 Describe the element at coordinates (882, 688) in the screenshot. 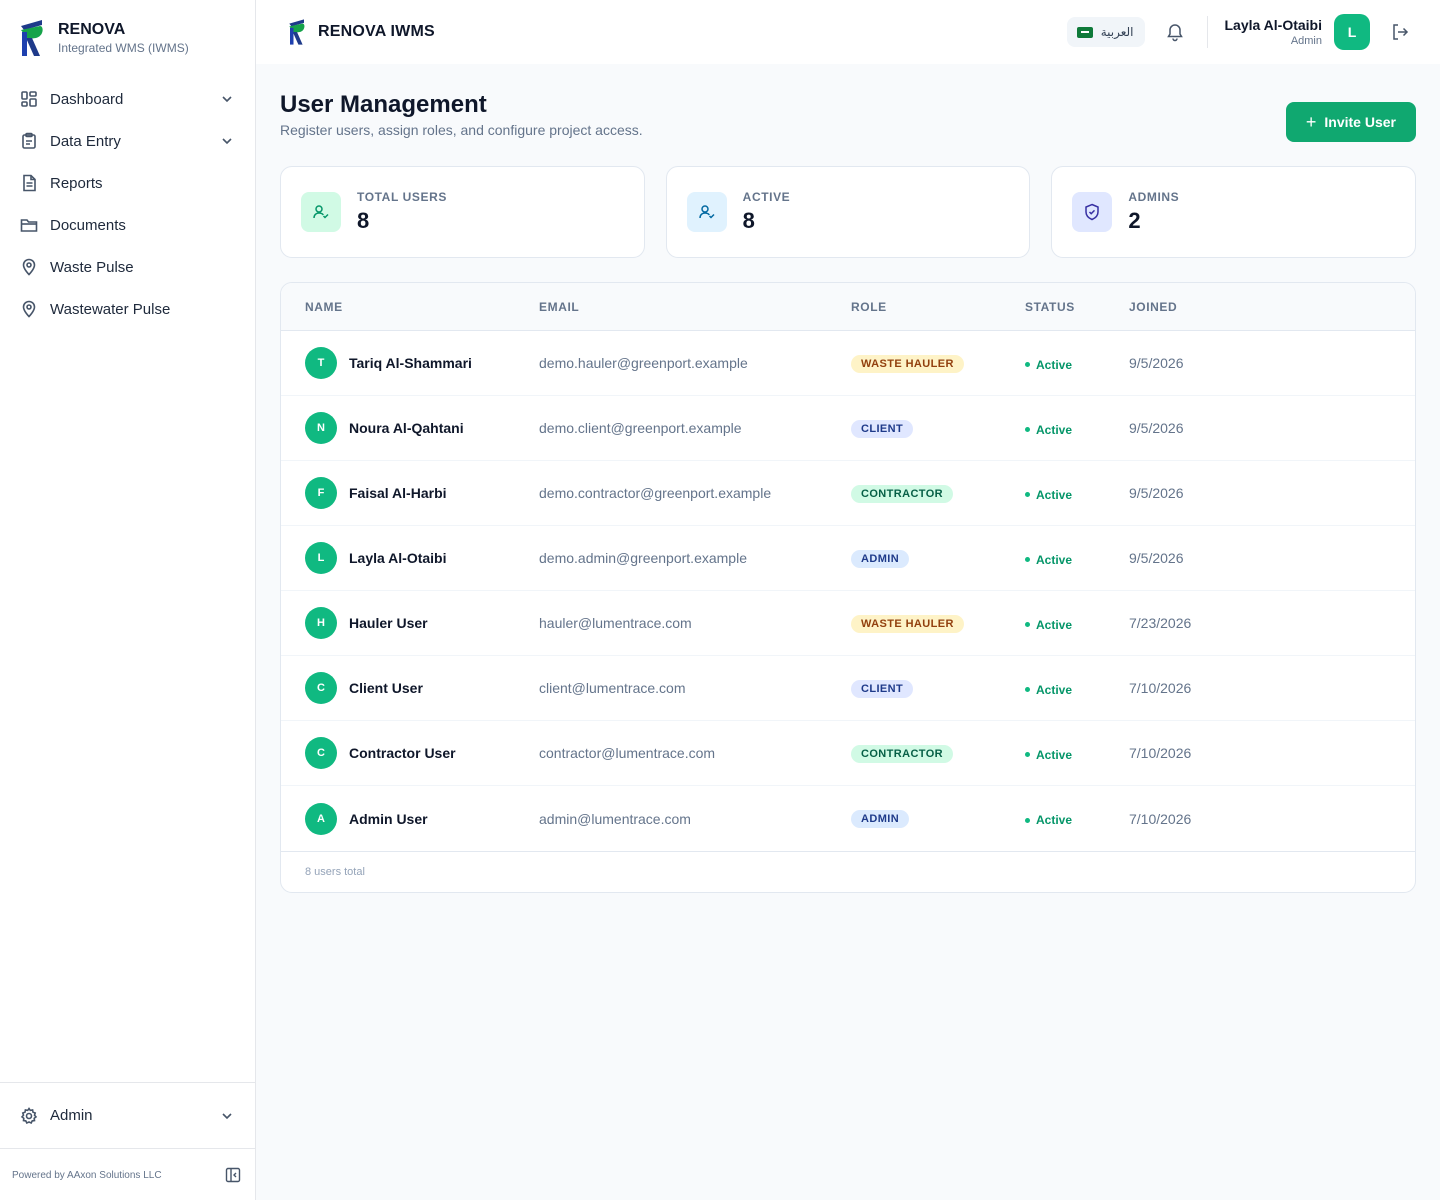

I see `role-badge: CLIENT` at that location.